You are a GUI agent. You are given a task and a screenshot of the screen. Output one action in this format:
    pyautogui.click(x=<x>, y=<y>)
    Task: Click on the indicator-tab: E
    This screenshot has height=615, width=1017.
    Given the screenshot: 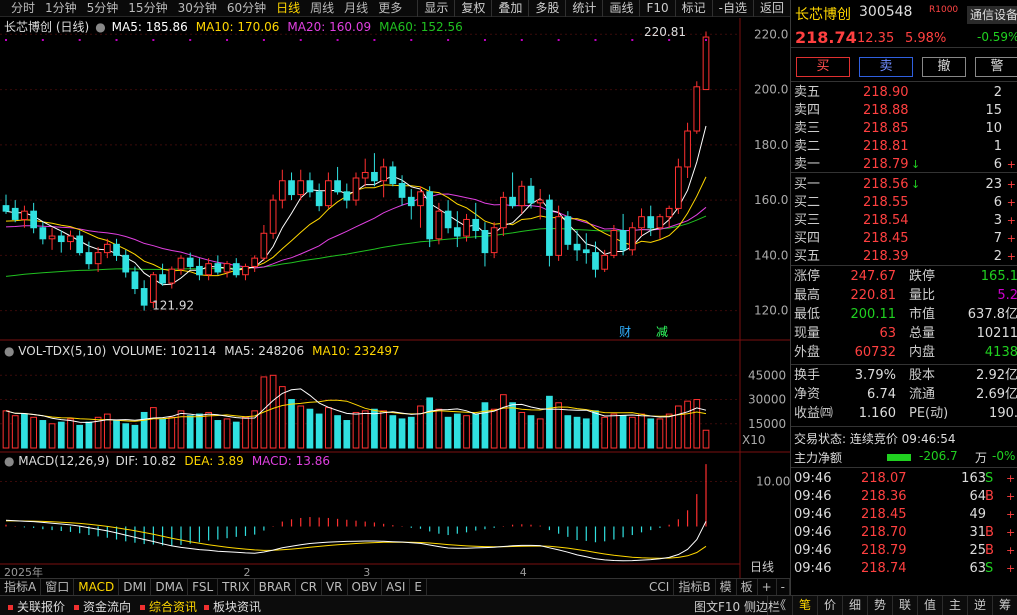 What is the action you would take?
    pyautogui.click(x=419, y=587)
    